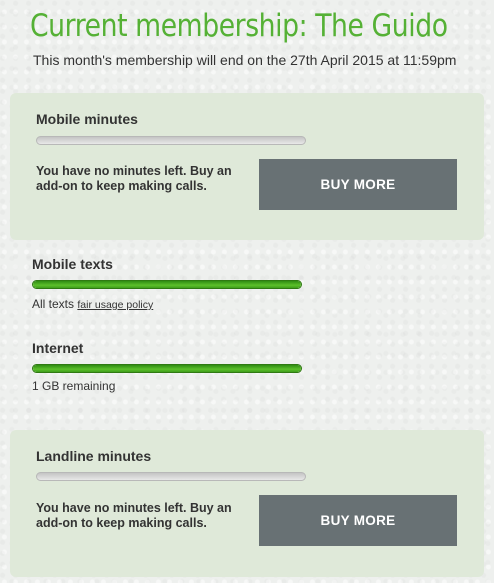 Image resolution: width=494 pixels, height=583 pixels. Describe the element at coordinates (58, 348) in the screenshot. I see `internet-label: Internet` at that location.